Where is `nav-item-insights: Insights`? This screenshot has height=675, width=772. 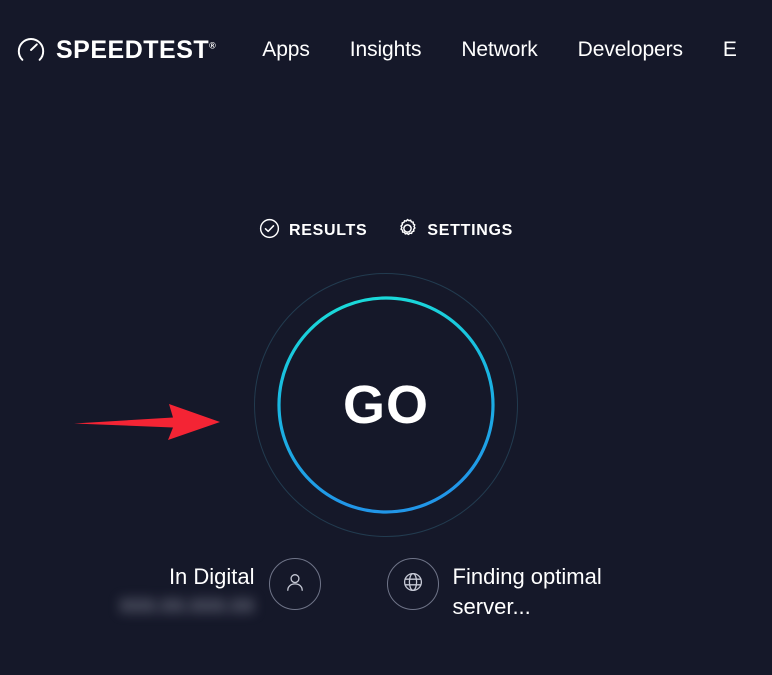
nav-item-insights: Insights is located at coordinates (386, 50).